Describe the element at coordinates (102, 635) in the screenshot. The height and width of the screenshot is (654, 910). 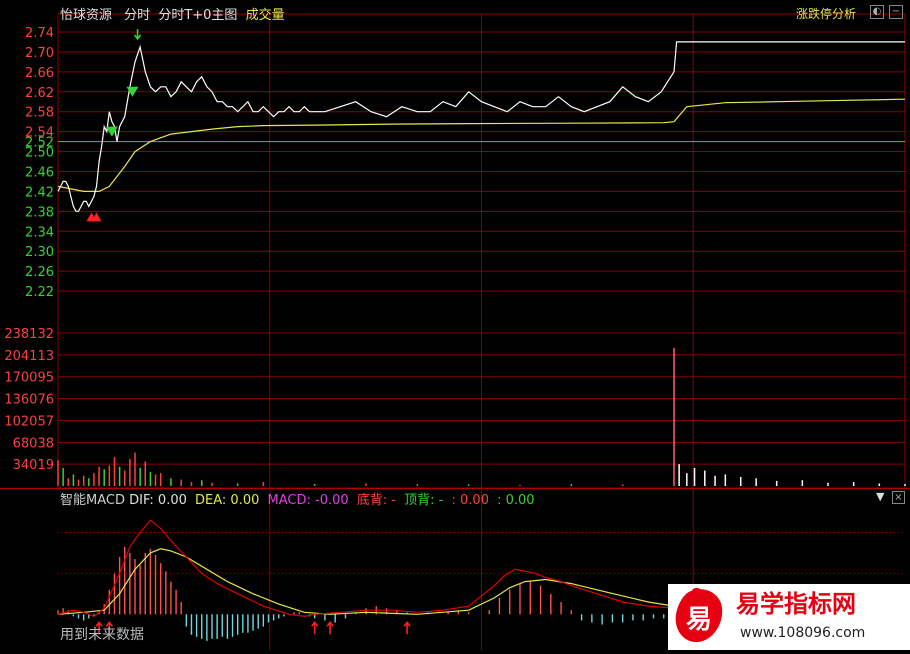
I see `future-data-note: 用到未来数据` at that location.